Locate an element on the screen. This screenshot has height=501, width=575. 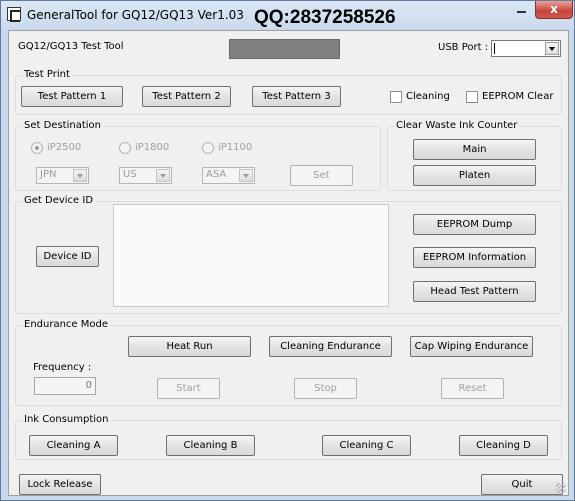
usb-port-label: USB Port : is located at coordinates (463, 47).